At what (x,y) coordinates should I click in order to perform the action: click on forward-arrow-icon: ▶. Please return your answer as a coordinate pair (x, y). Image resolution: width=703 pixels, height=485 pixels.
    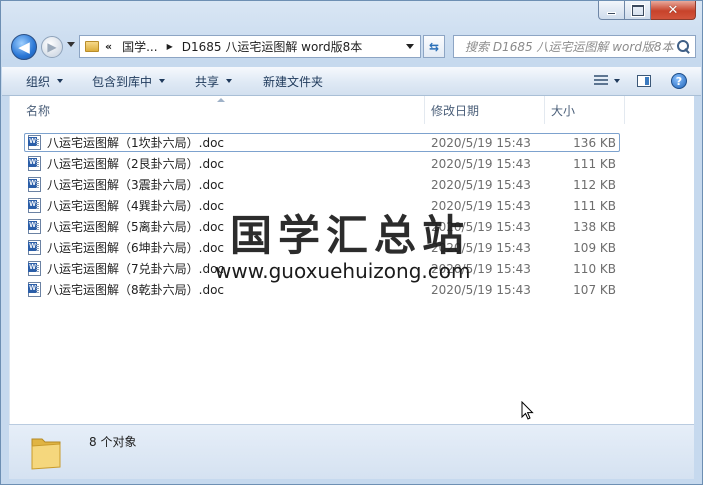
    Looking at the image, I should click on (52, 47).